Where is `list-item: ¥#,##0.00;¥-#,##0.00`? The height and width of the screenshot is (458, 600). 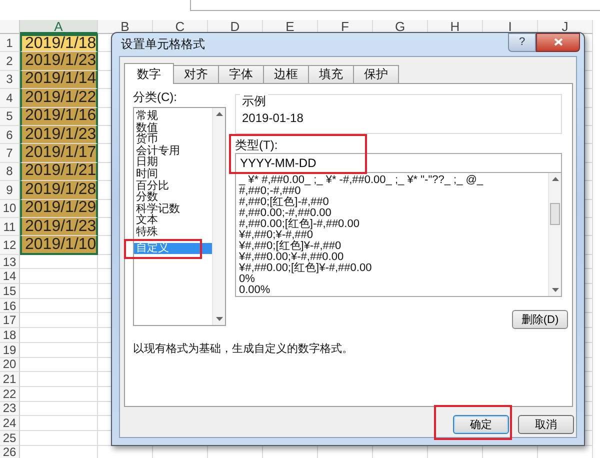
list-item: ¥#,##0.00;¥-#,##0.00 is located at coordinates (393, 257).